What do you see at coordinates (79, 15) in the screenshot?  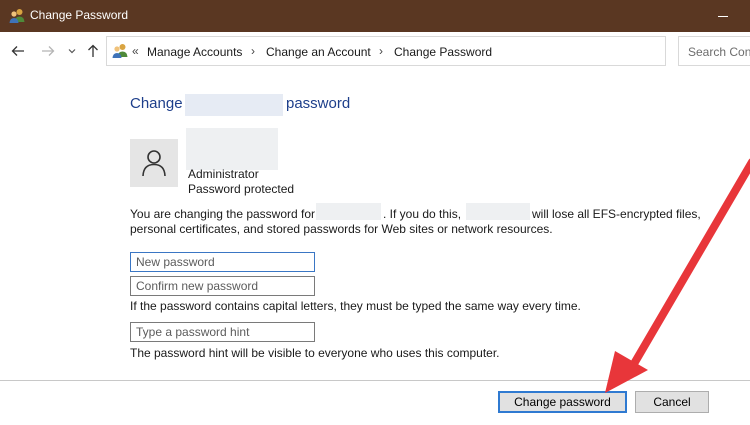 I see `window-title: Change Password` at bounding box center [79, 15].